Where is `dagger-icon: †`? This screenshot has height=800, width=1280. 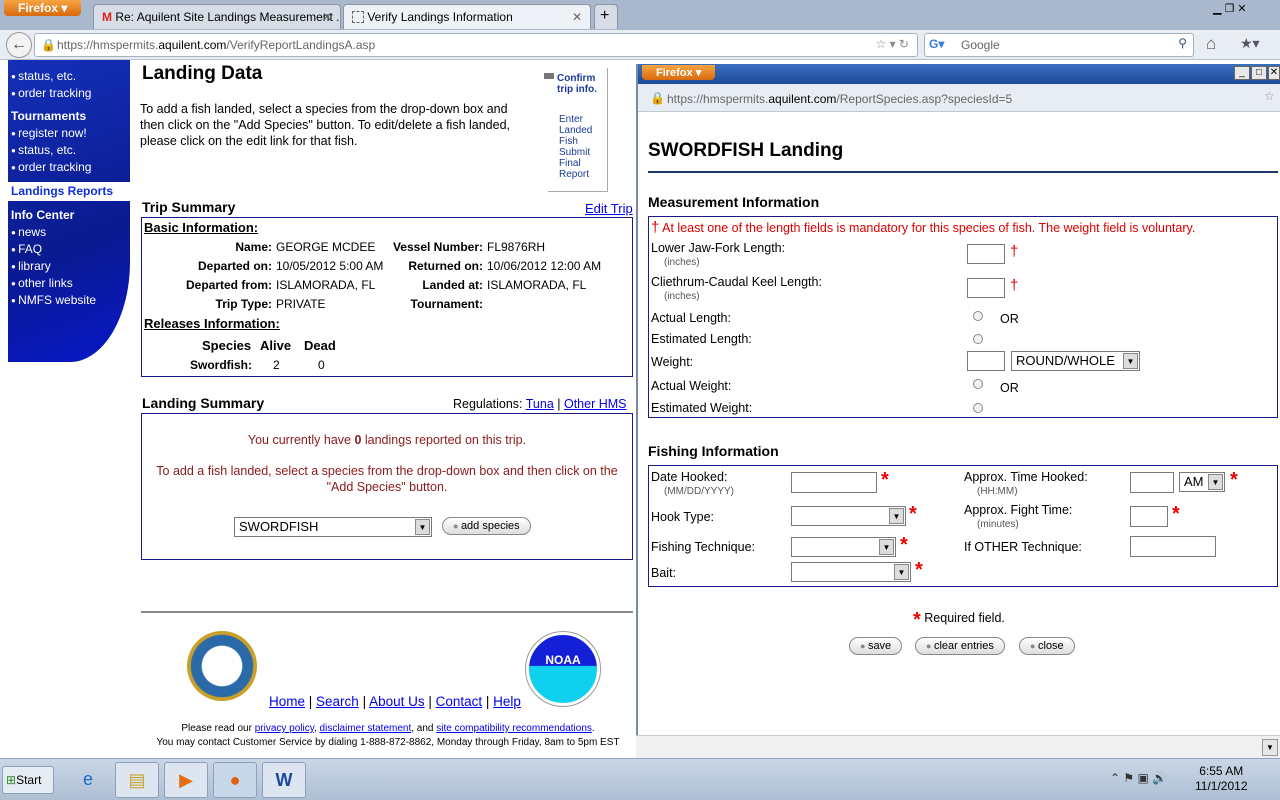 dagger-icon: † is located at coordinates (655, 227).